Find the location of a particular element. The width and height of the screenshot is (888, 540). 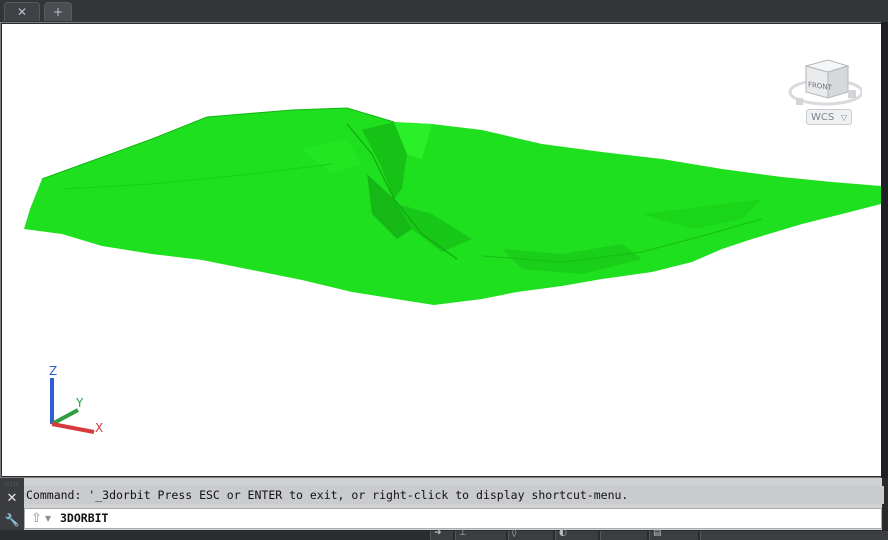

viewcube-compass-marker is located at coordinates (852, 94).